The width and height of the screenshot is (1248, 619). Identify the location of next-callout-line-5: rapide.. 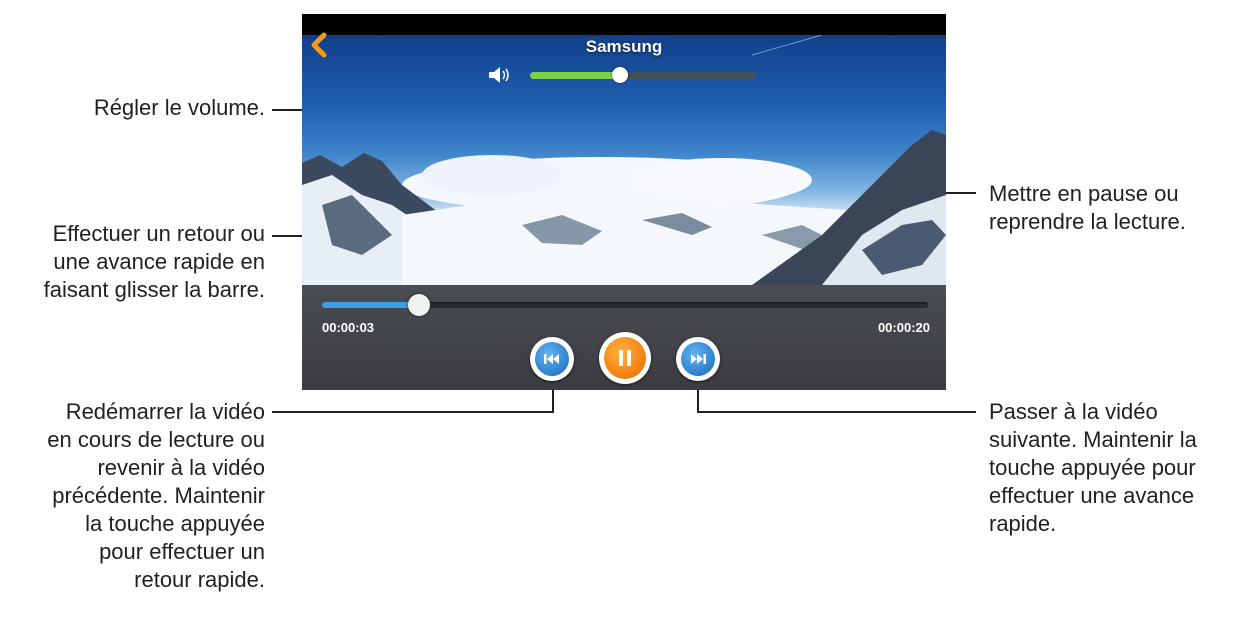
(1023, 523).